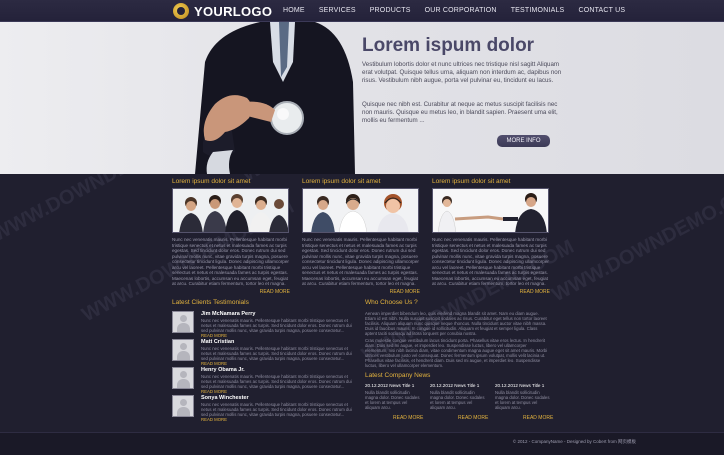 The height and width of the screenshot is (455, 724). What do you see at coordinates (636, 241) in the screenshot?
I see `watermark: WWW.DOWNDEMO.COM` at bounding box center [636, 241].